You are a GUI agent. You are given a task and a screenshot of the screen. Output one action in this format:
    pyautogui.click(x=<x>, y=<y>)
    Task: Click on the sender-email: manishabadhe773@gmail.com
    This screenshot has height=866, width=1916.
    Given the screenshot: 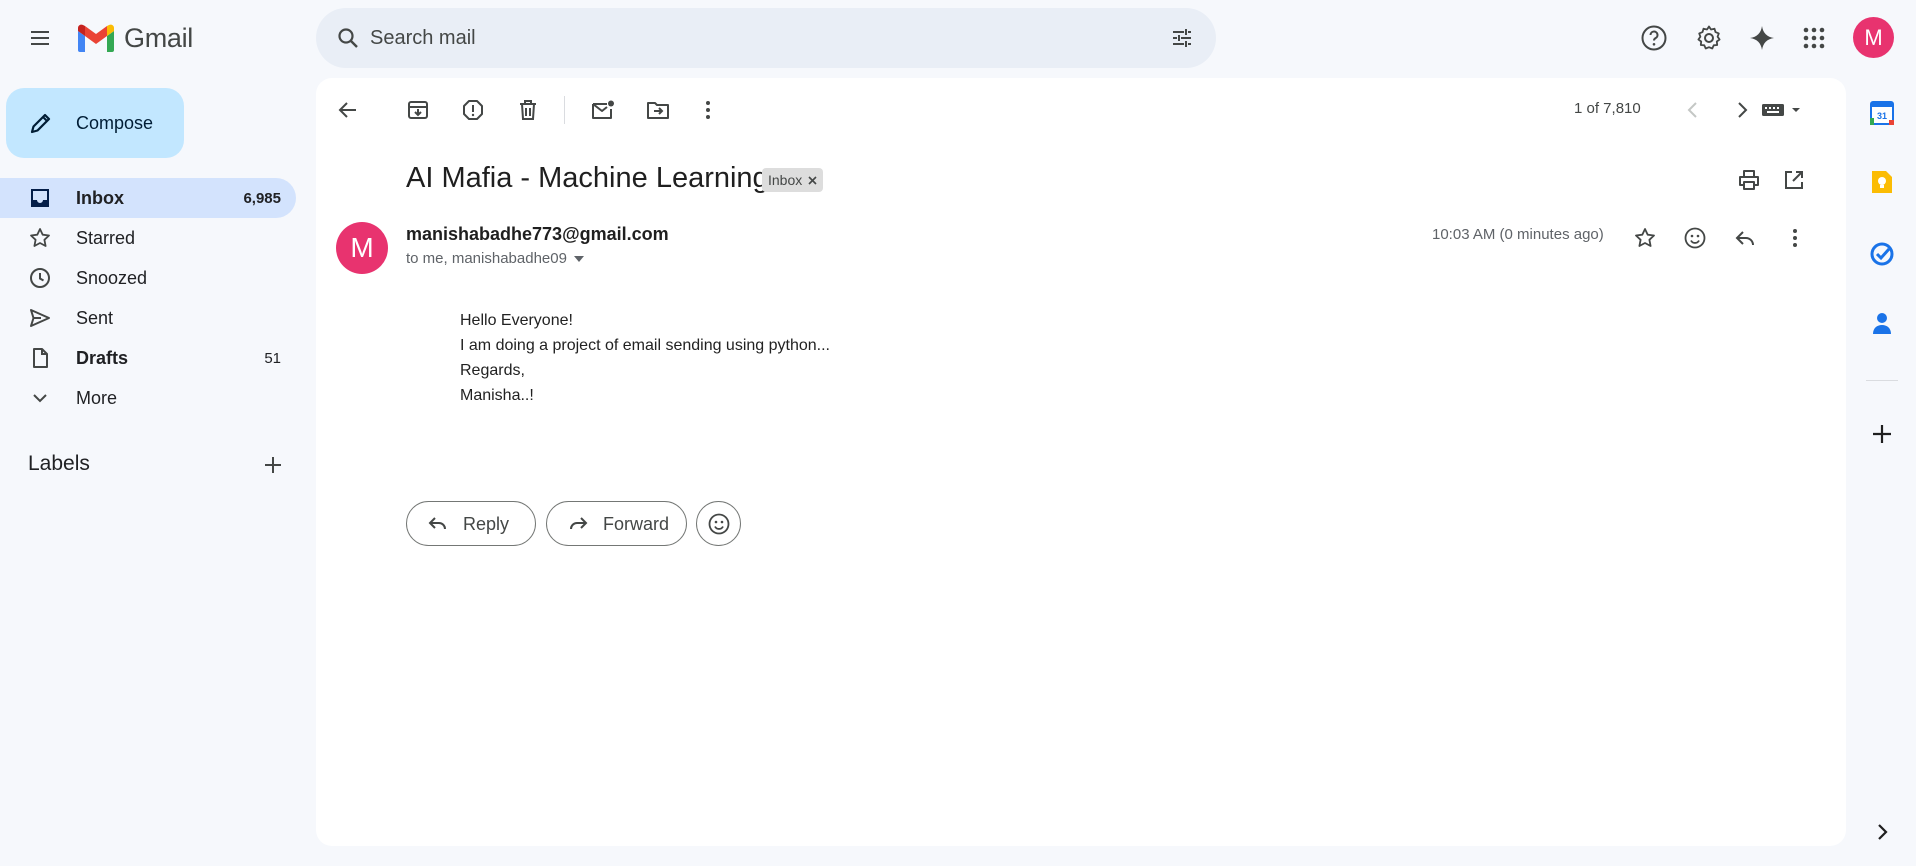 What is the action you would take?
    pyautogui.click(x=537, y=234)
    